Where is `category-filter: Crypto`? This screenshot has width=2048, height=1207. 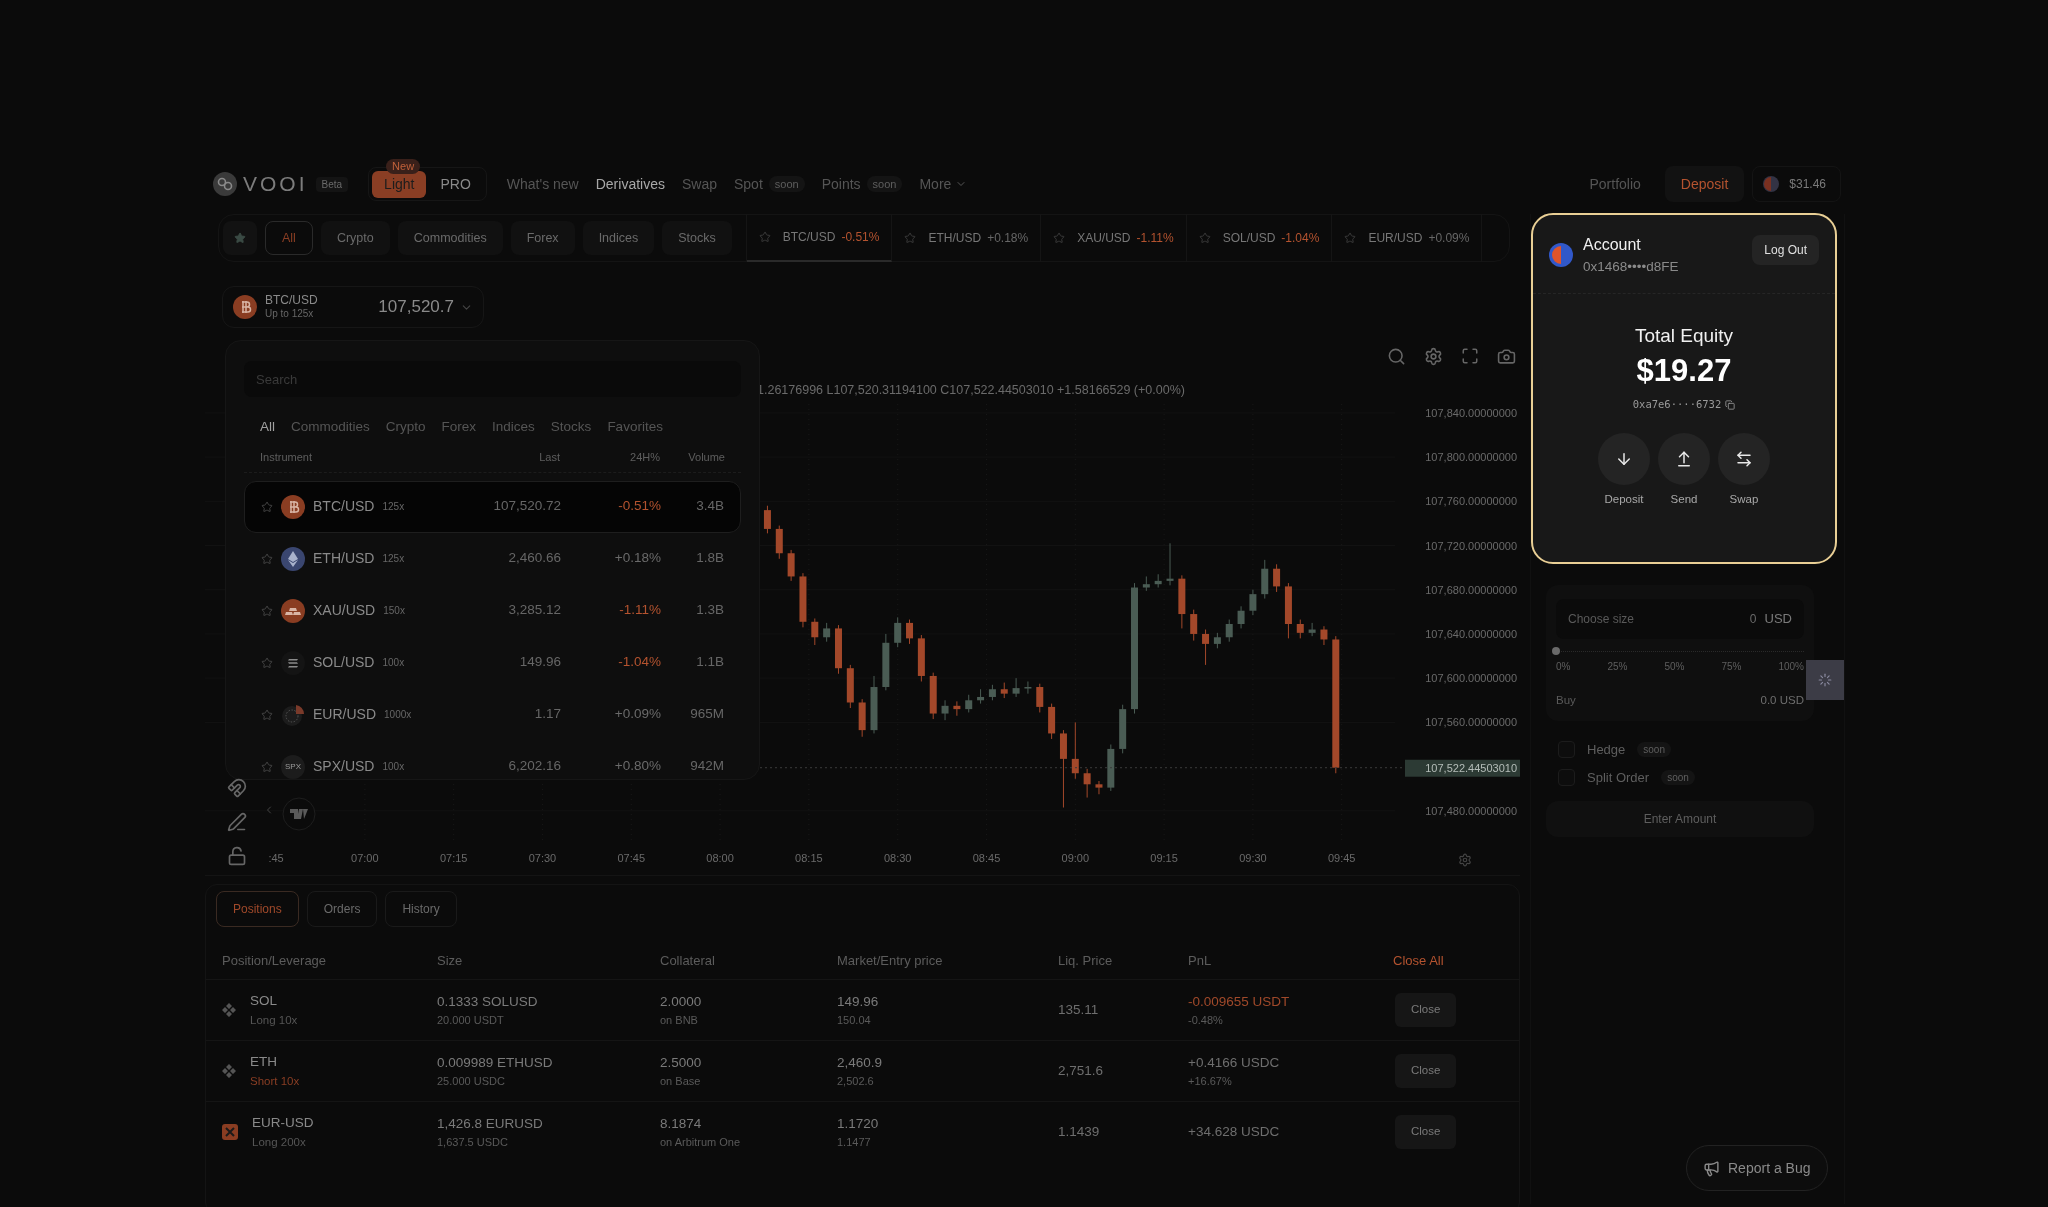 category-filter: Crypto is located at coordinates (355, 238).